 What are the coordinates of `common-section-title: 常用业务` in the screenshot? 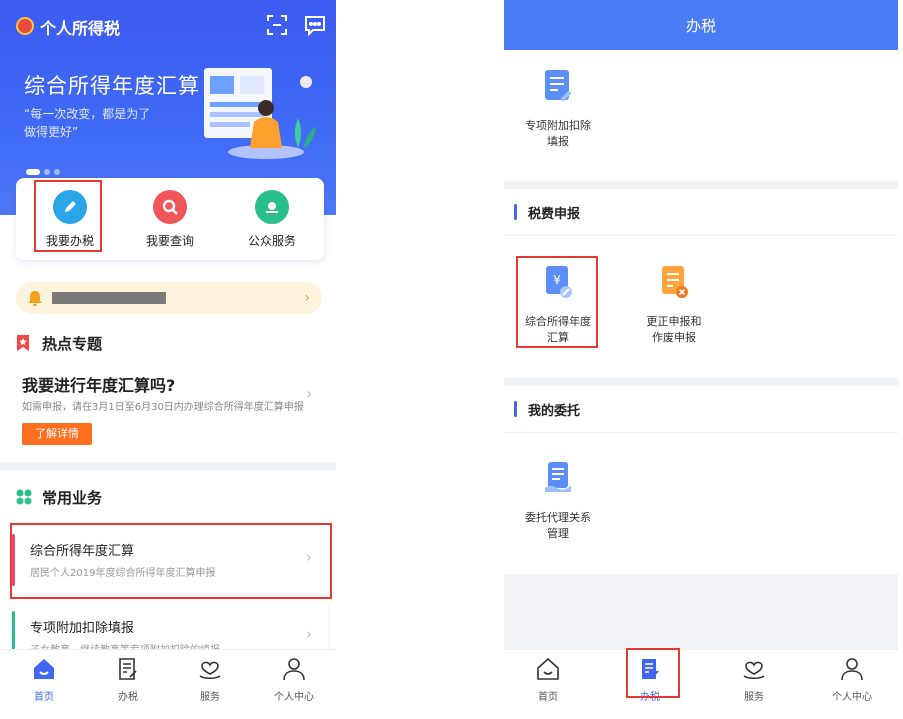 It's located at (72, 498).